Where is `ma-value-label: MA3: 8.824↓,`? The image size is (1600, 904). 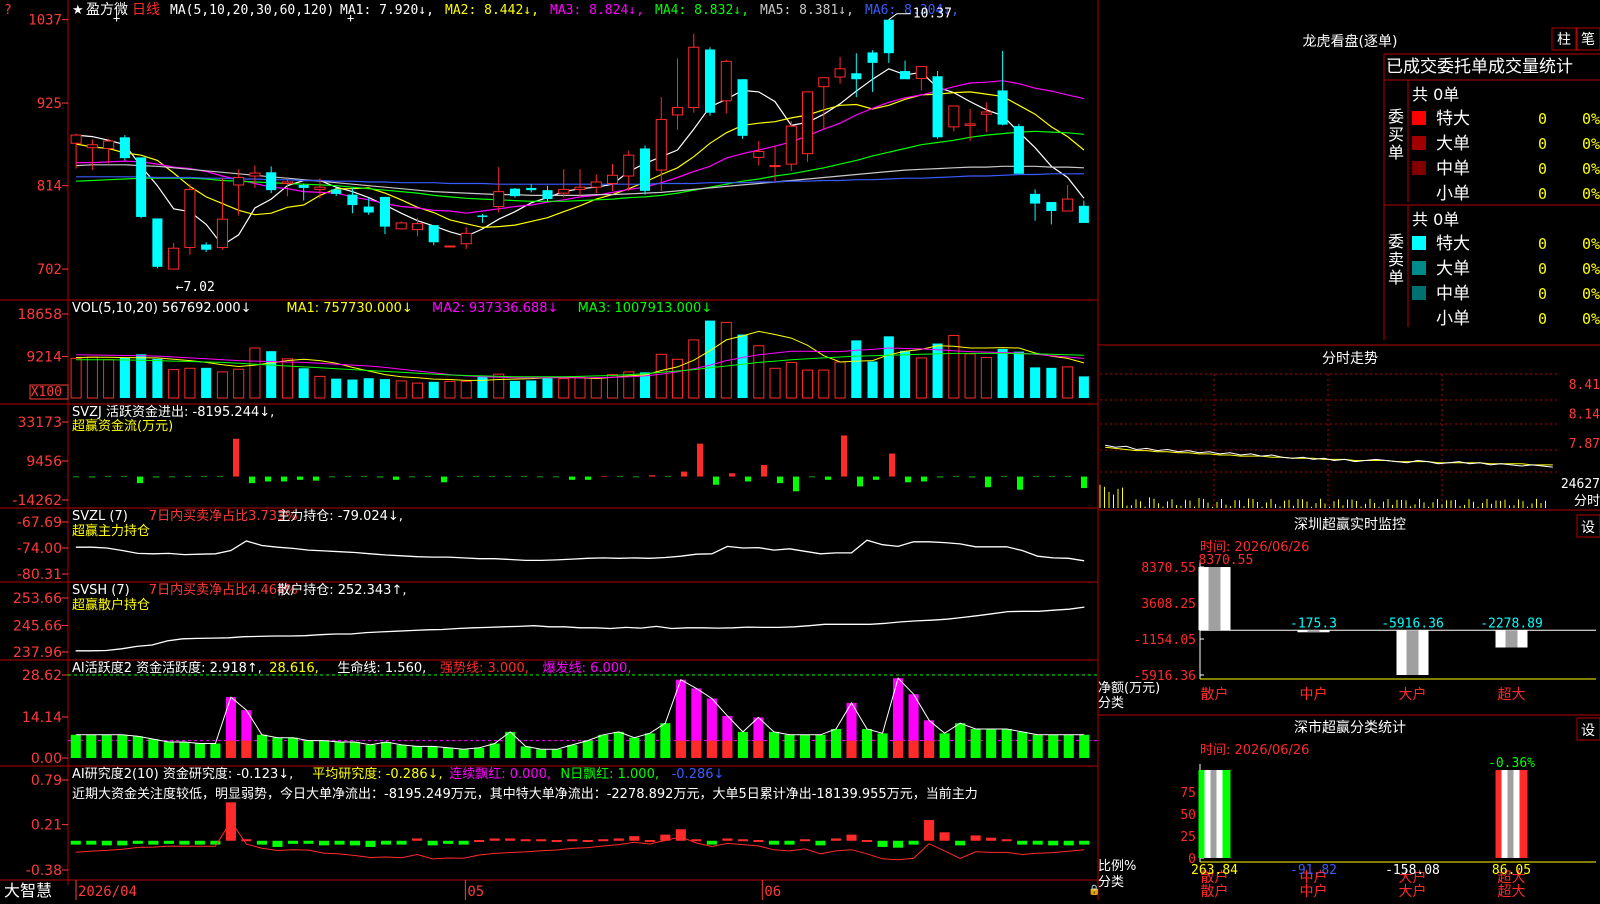 ma-value-label: MA3: 8.824↓, is located at coordinates (597, 10).